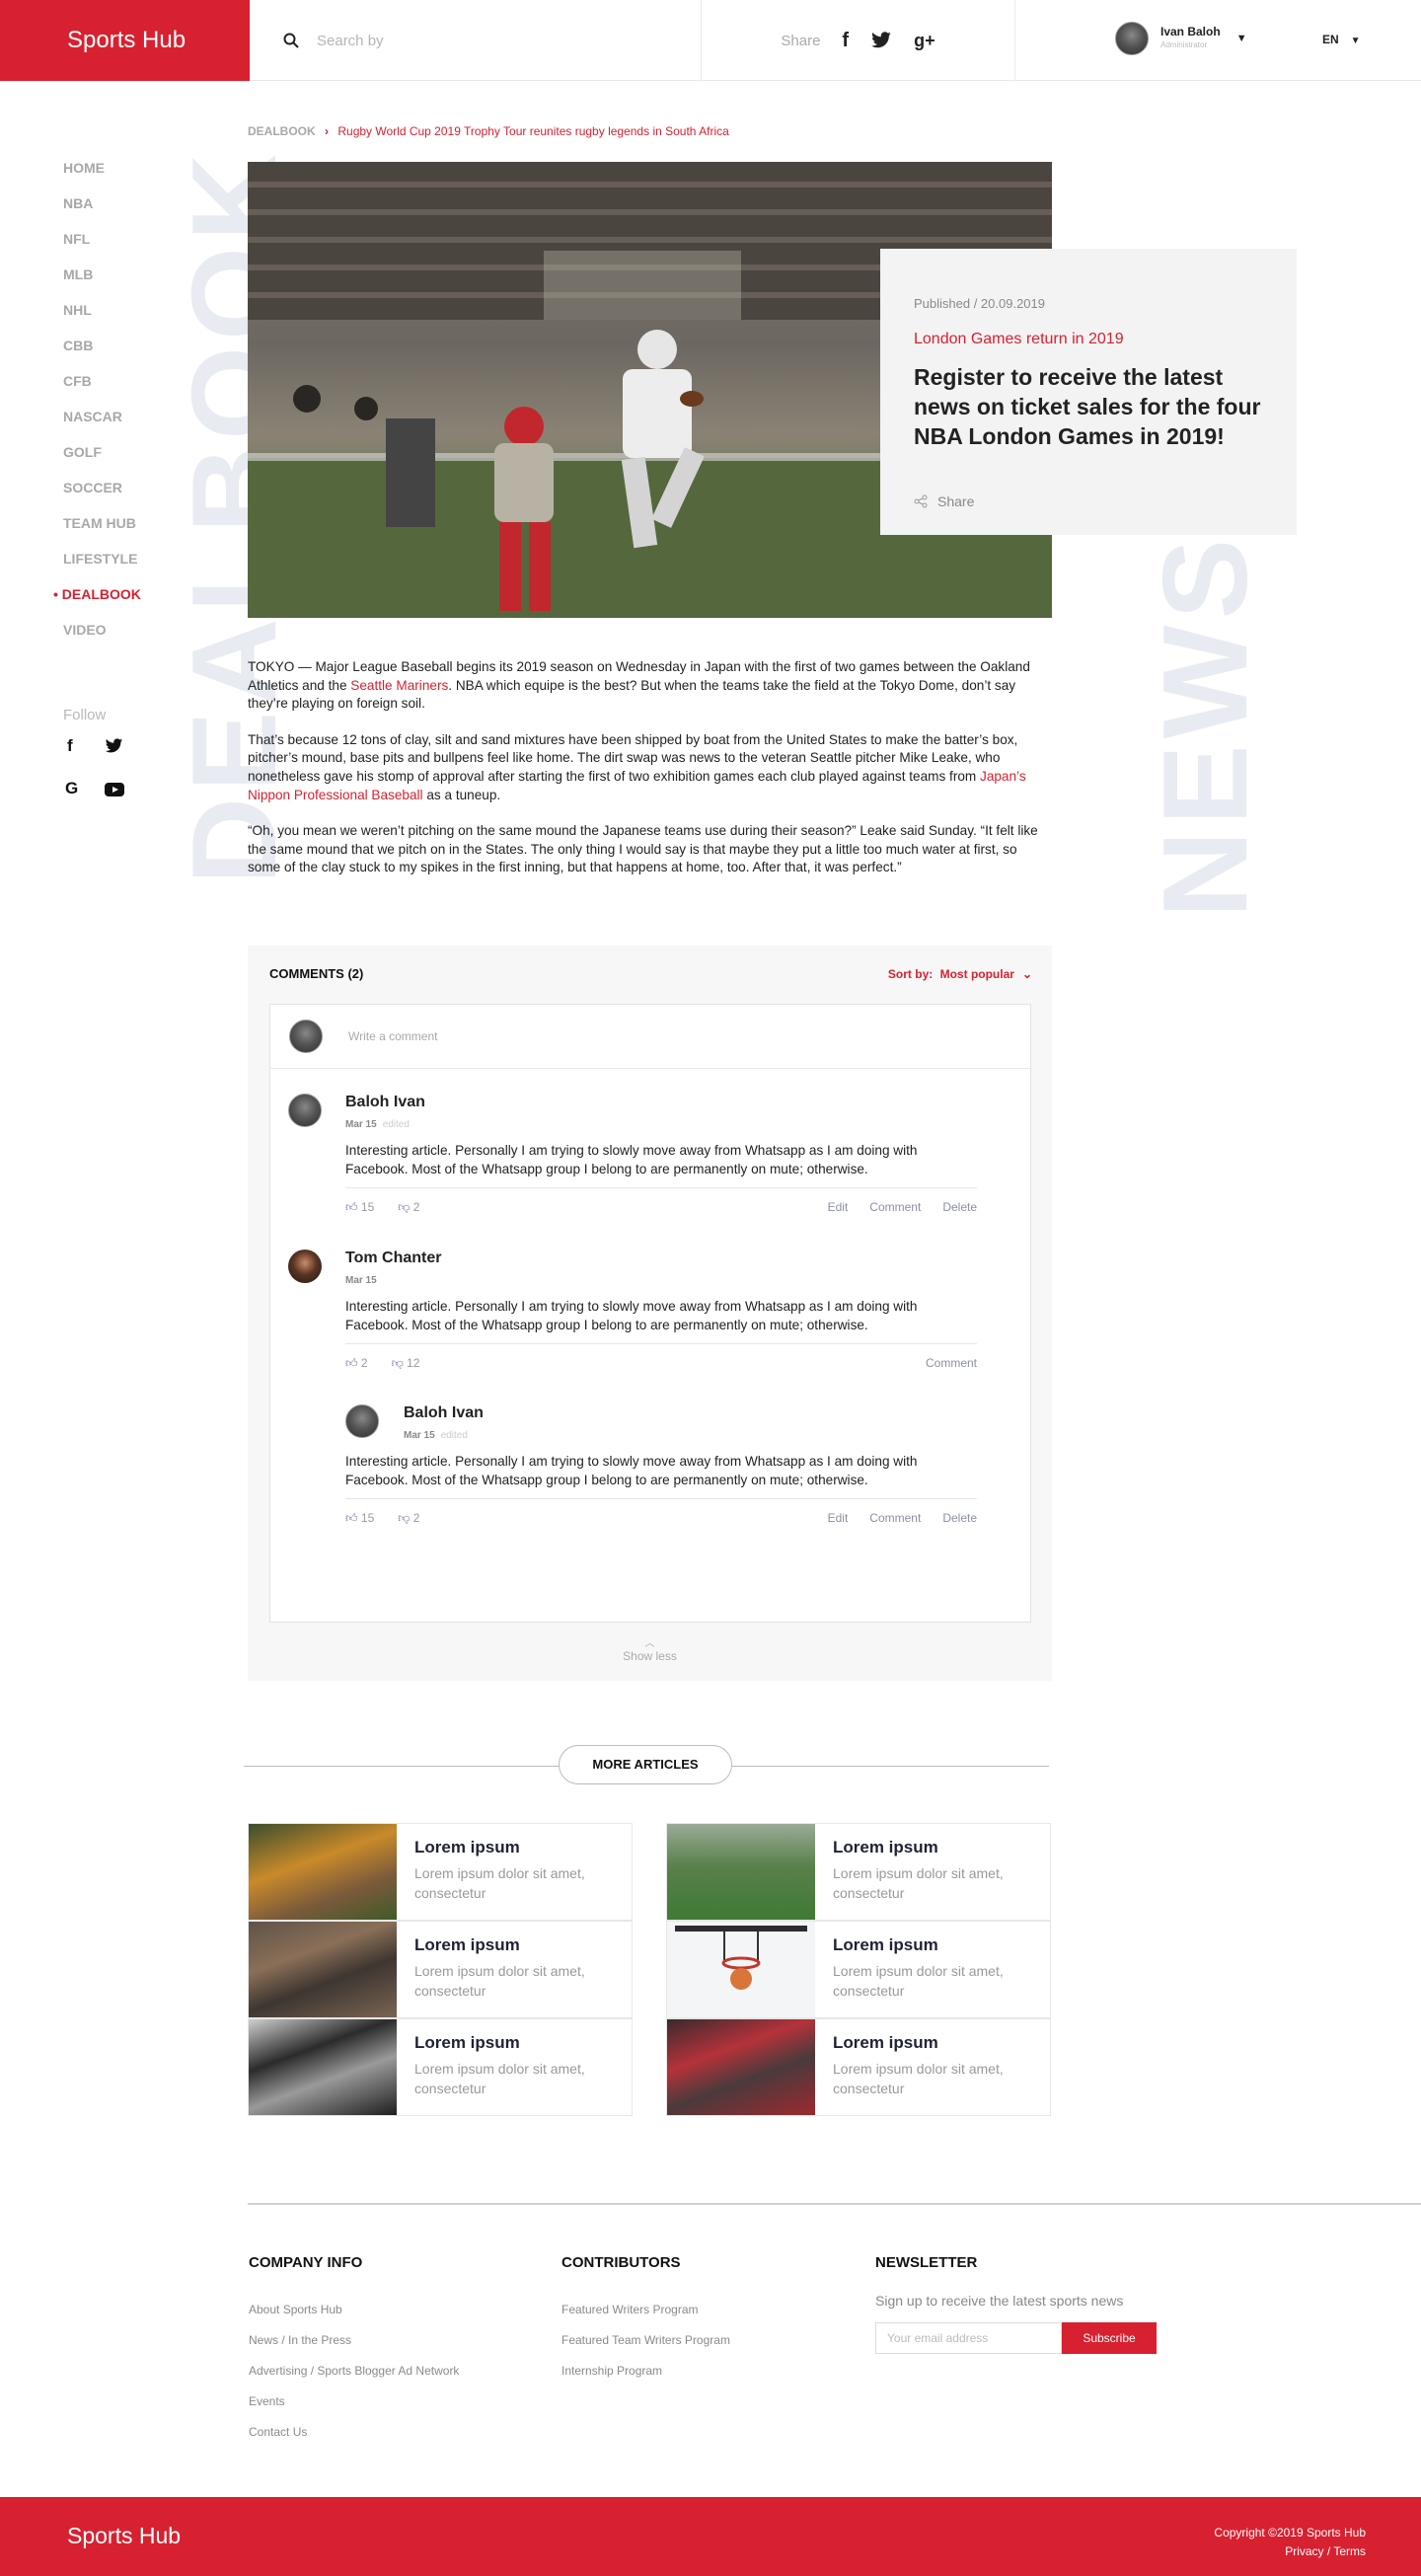 This screenshot has width=1421, height=2576. Describe the element at coordinates (350, 41) in the screenshot. I see `search-input: Search by` at that location.